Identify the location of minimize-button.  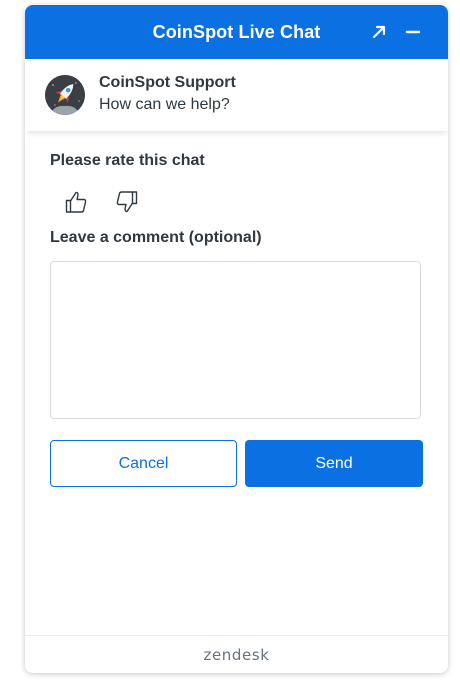
(413, 32).